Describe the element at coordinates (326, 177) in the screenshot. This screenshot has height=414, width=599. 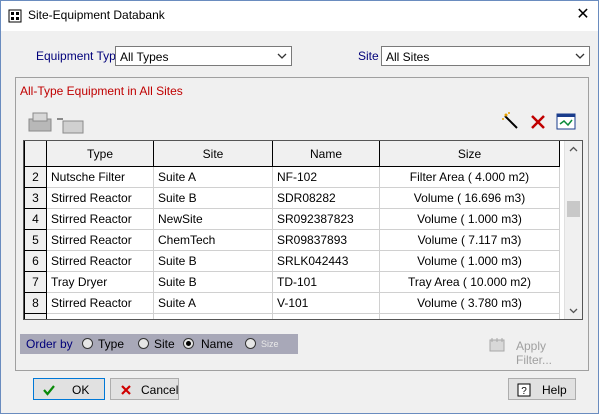
I see `cell-name: NF-102` at that location.